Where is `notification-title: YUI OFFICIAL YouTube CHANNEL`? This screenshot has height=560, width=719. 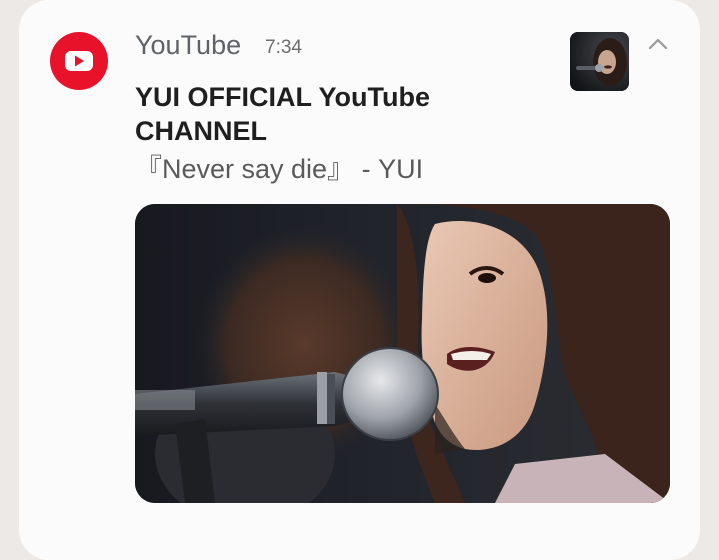 notification-title: YUI OFFICIAL YouTube CHANNEL is located at coordinates (282, 114).